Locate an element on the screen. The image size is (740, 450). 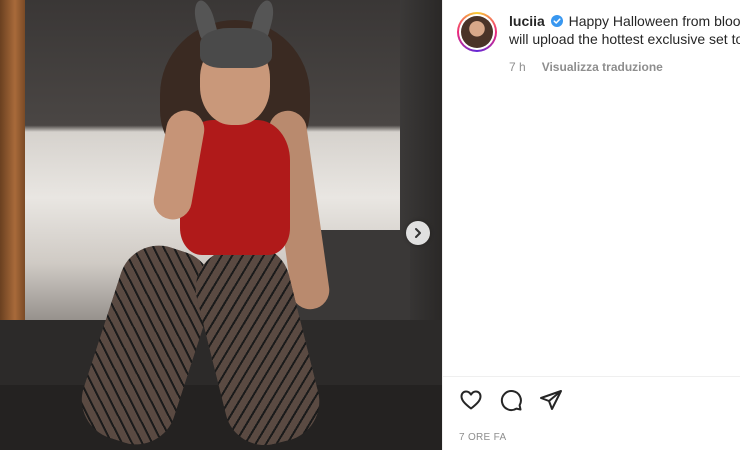
comment-icon is located at coordinates (511, 400).